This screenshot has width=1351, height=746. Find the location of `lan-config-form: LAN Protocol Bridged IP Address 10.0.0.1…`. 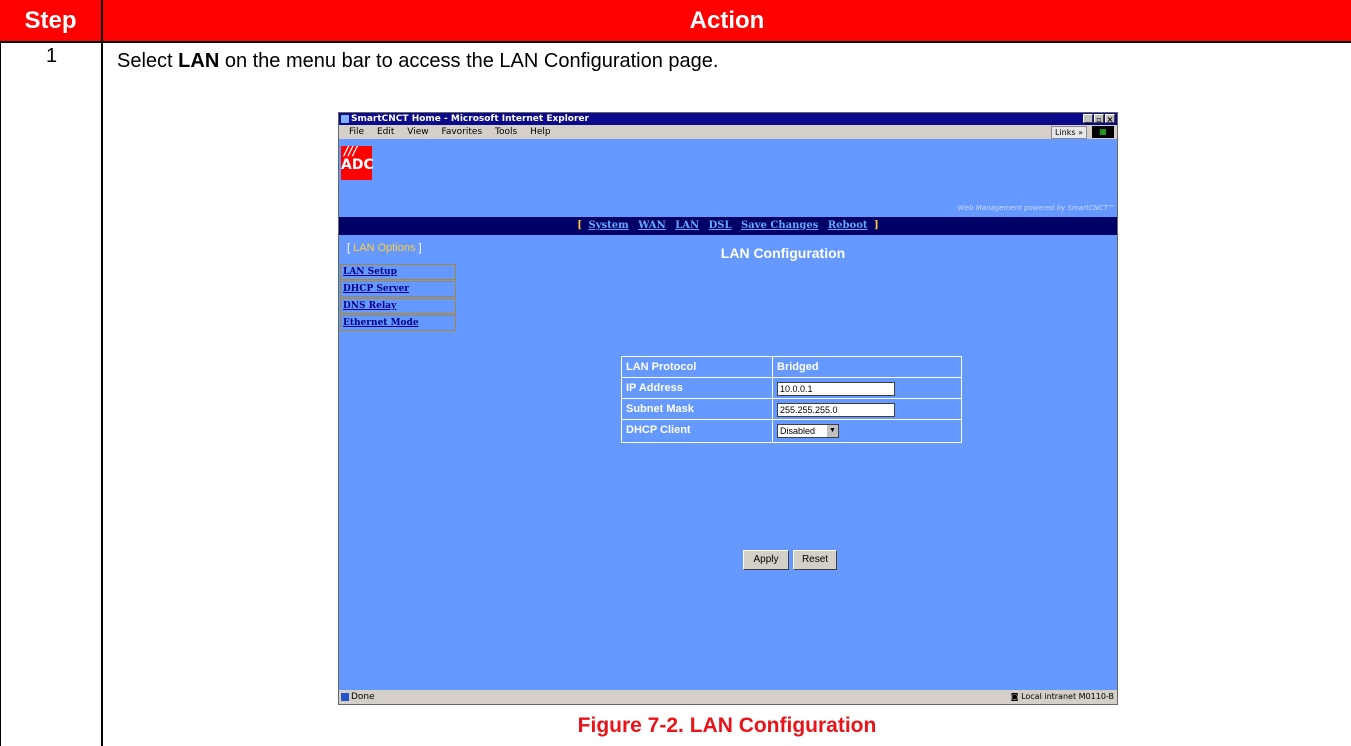

lan-config-form: LAN Protocol Bridged IP Address 10.0.0.1… is located at coordinates (791, 399).